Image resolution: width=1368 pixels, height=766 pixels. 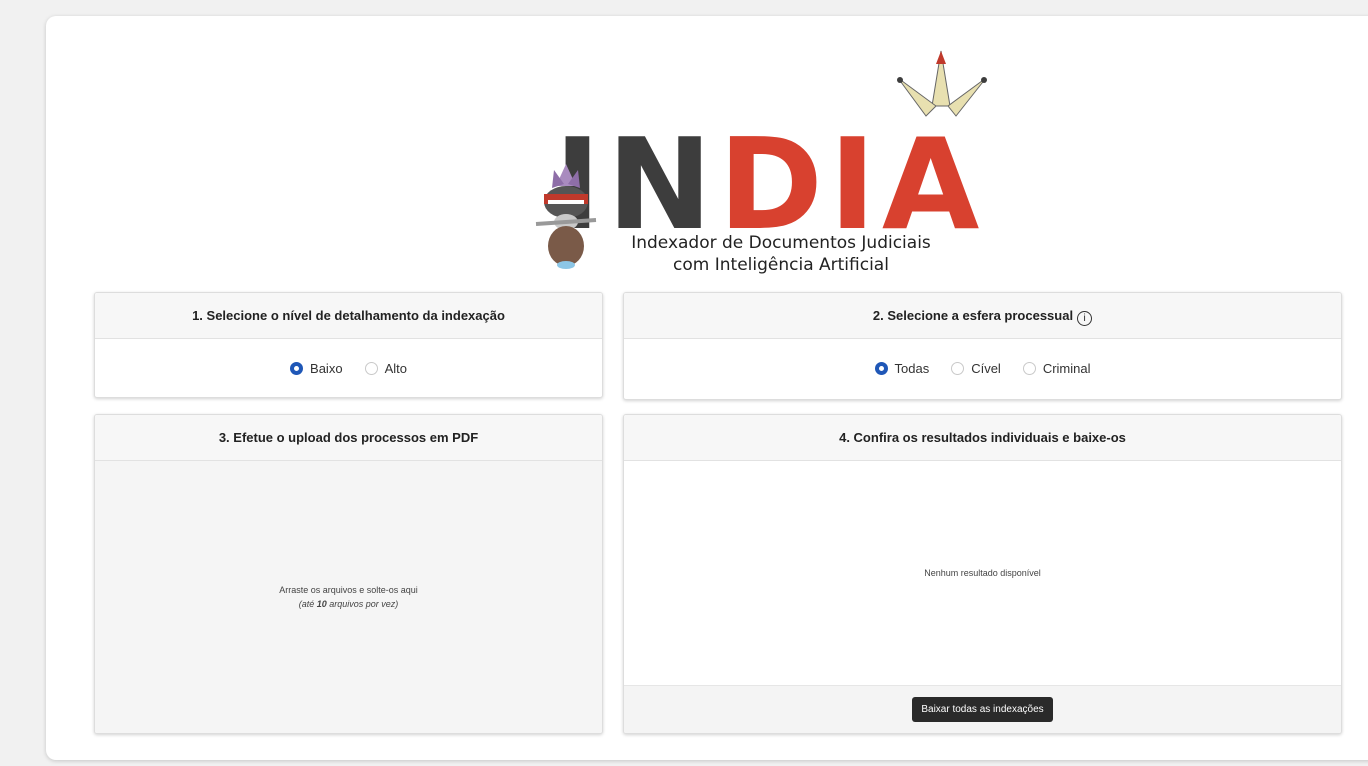 I want to click on logo-wordmark: I N D I A, so click(x=769, y=184).